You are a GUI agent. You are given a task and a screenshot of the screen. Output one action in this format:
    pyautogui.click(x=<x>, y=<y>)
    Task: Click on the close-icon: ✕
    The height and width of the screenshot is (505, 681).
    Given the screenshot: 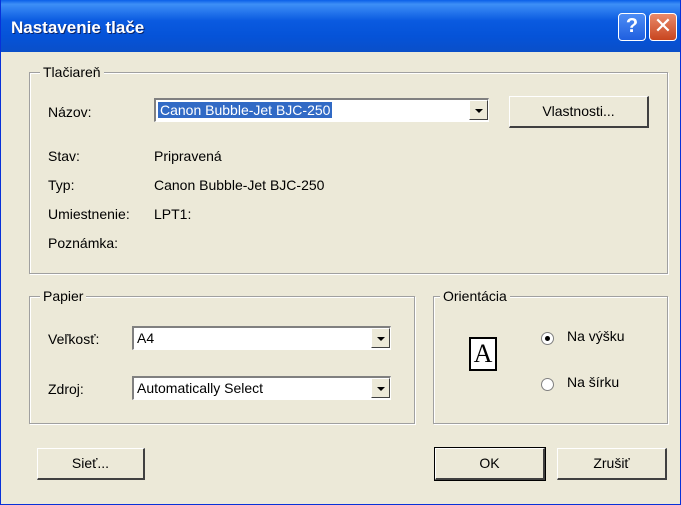 What is the action you would take?
    pyautogui.click(x=663, y=25)
    